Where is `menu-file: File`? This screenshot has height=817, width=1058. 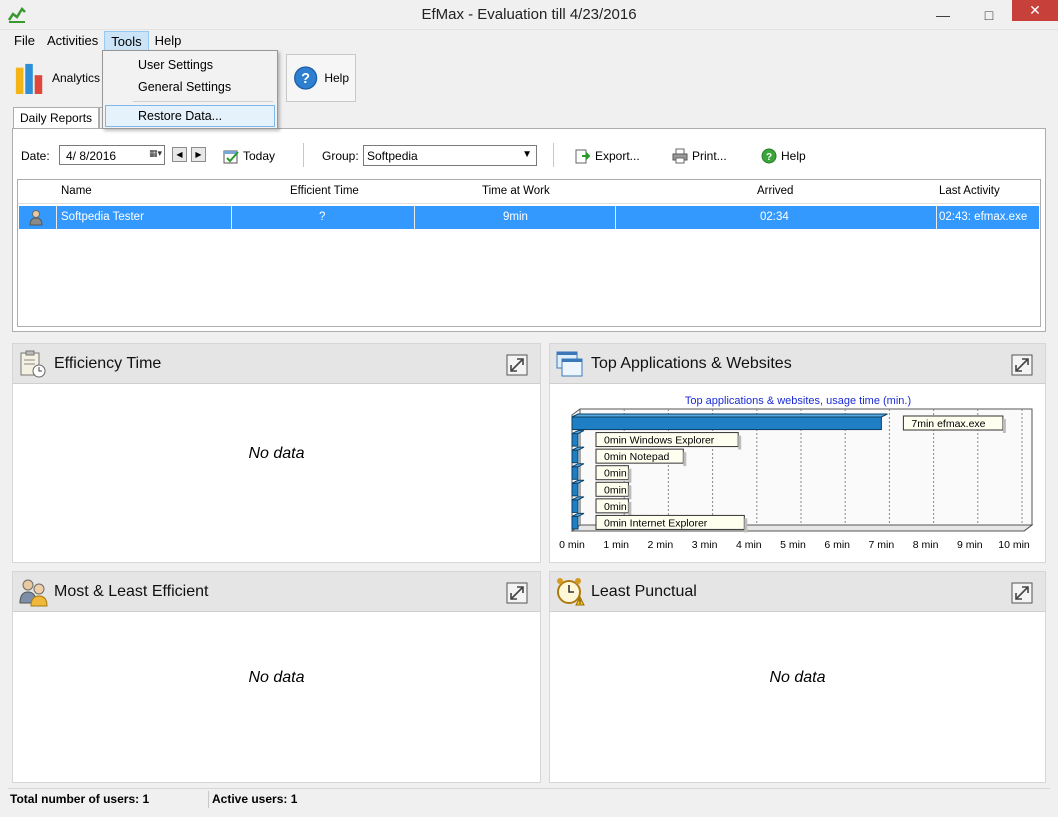 menu-file: File is located at coordinates (24, 41).